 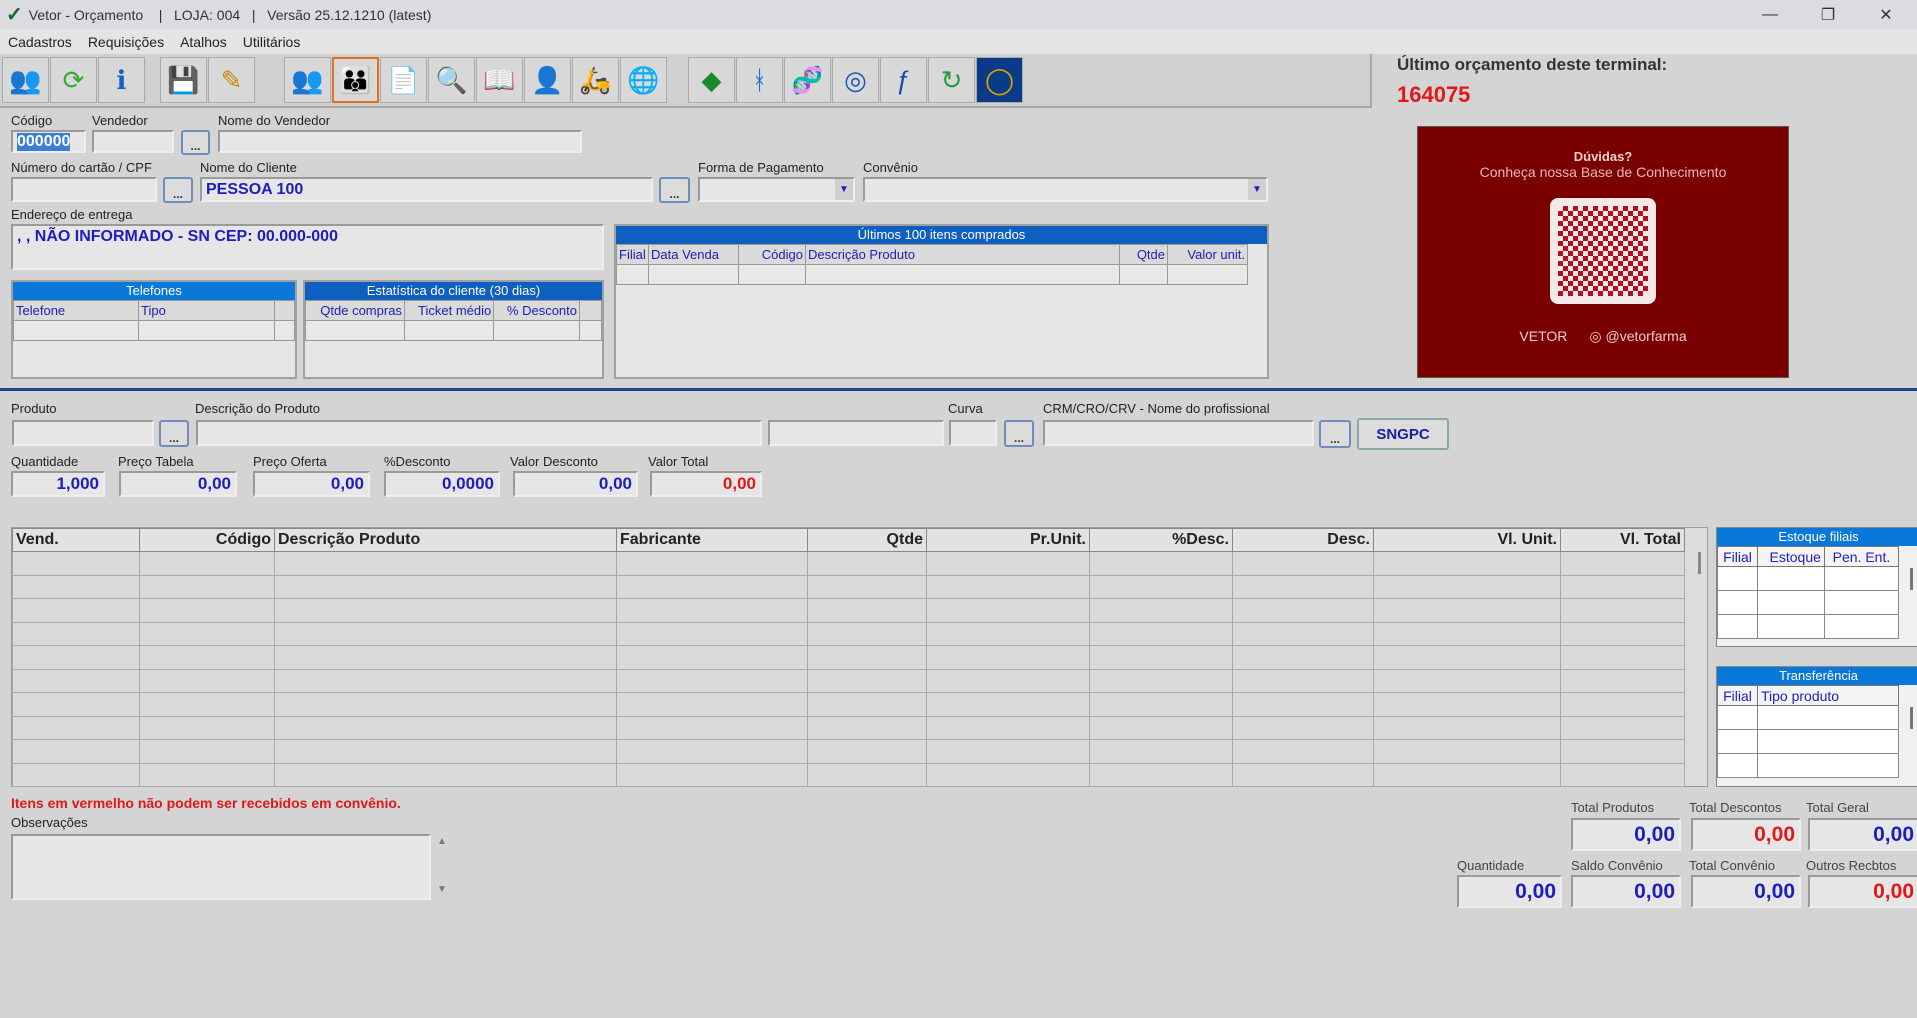 What do you see at coordinates (83, 433) in the screenshot?
I see `produto-input` at bounding box center [83, 433].